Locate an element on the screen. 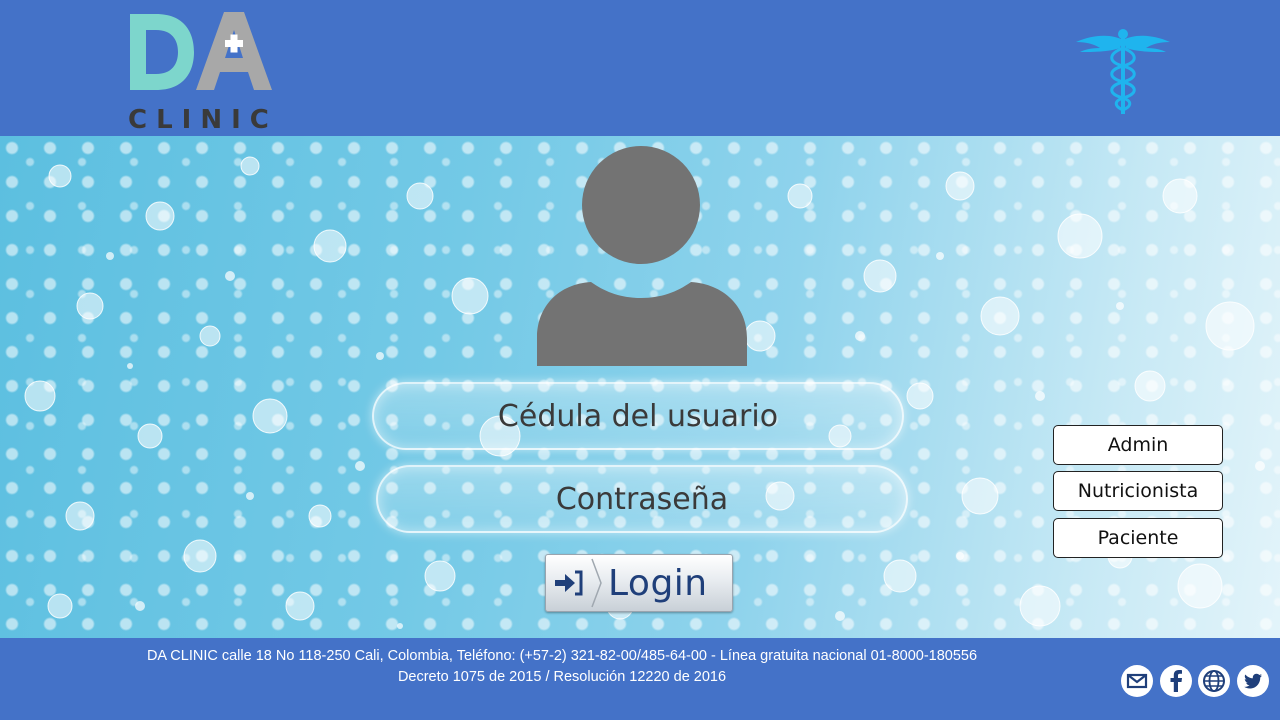 The height and width of the screenshot is (720, 1280). role-nutricionista-label: Nutricionista is located at coordinates (1138, 491).